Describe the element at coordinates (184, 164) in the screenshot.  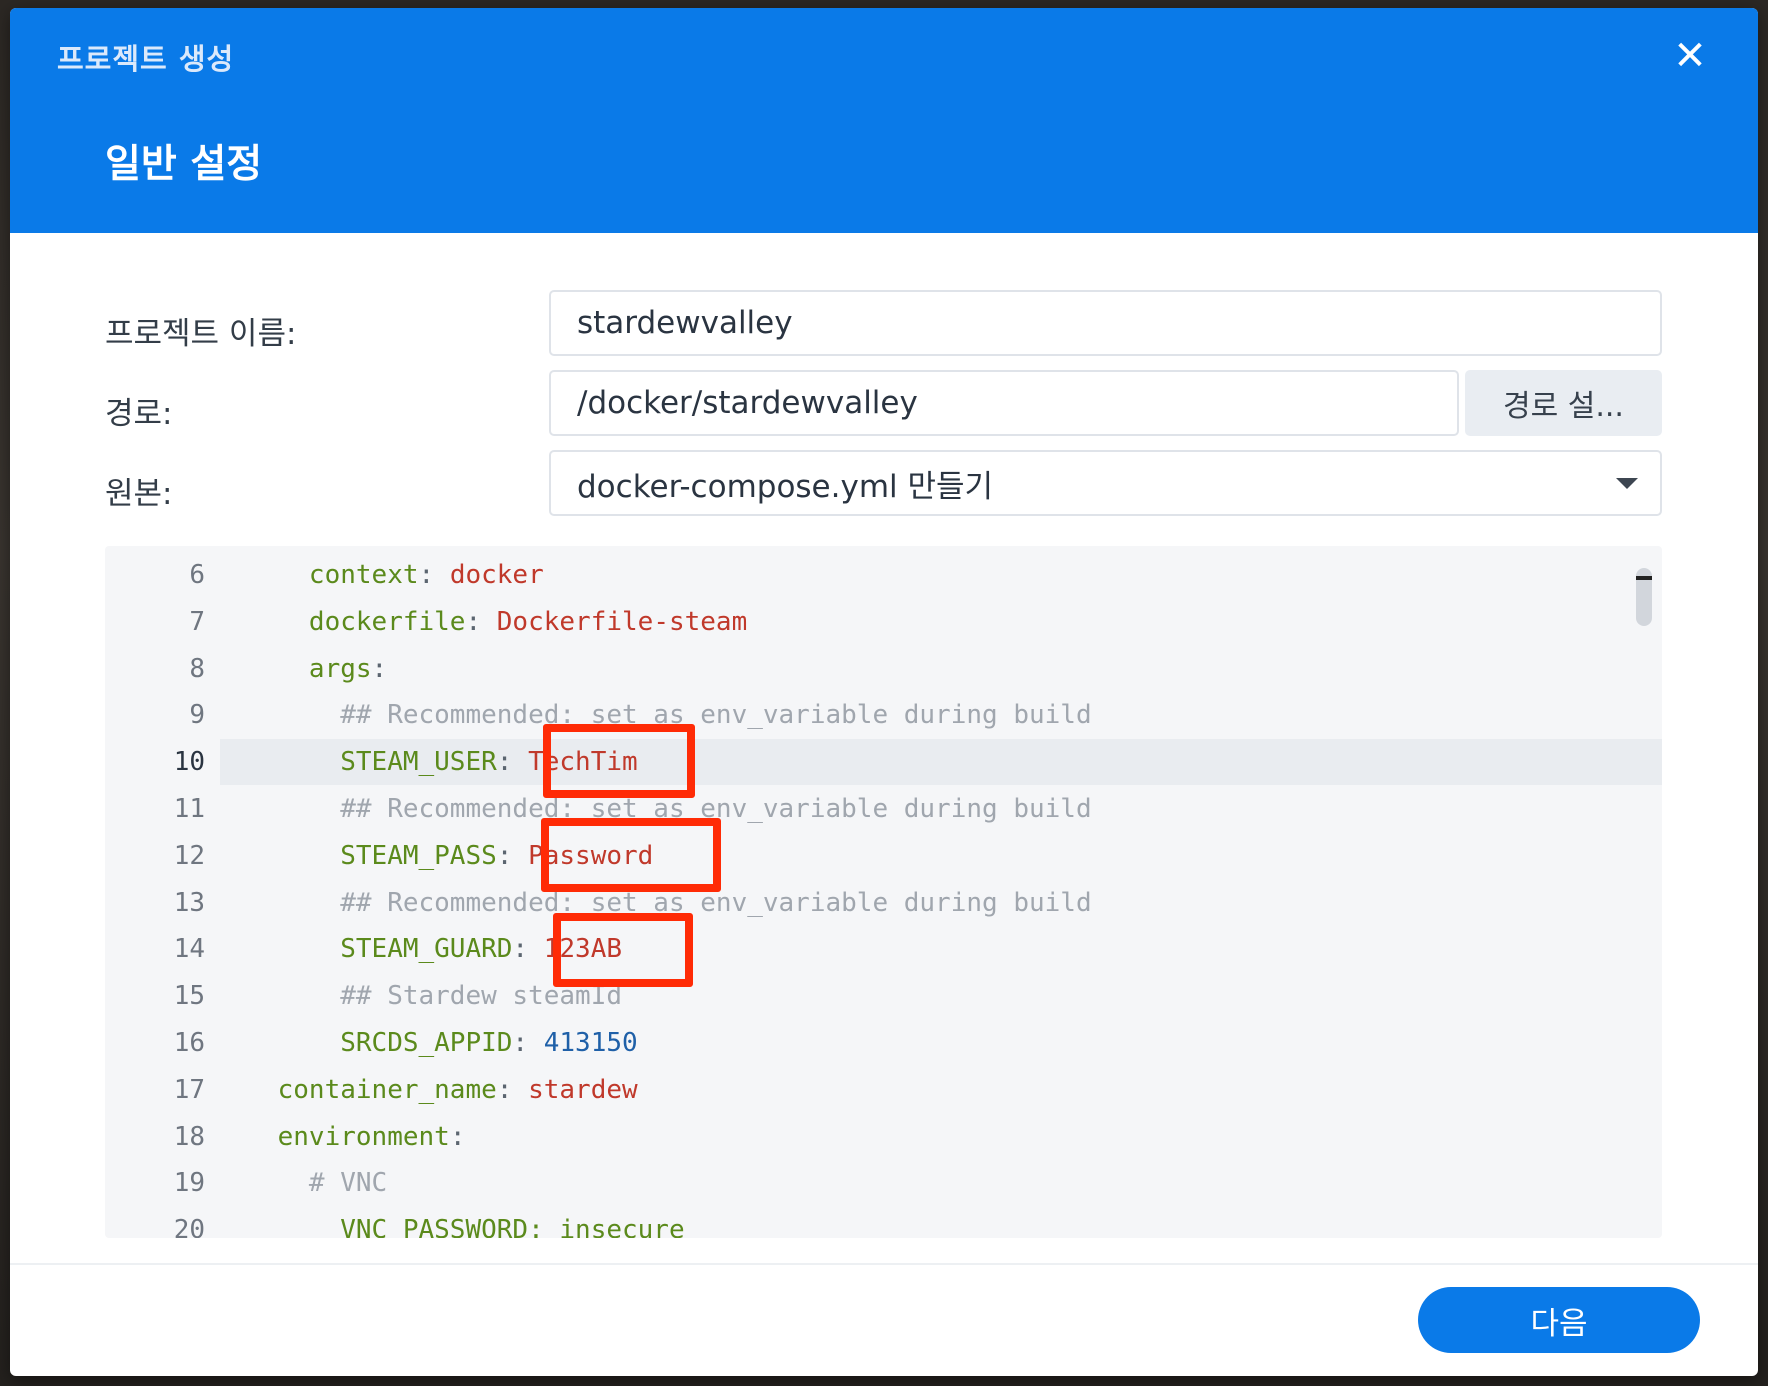
I see `section-title: 일반 설정` at that location.